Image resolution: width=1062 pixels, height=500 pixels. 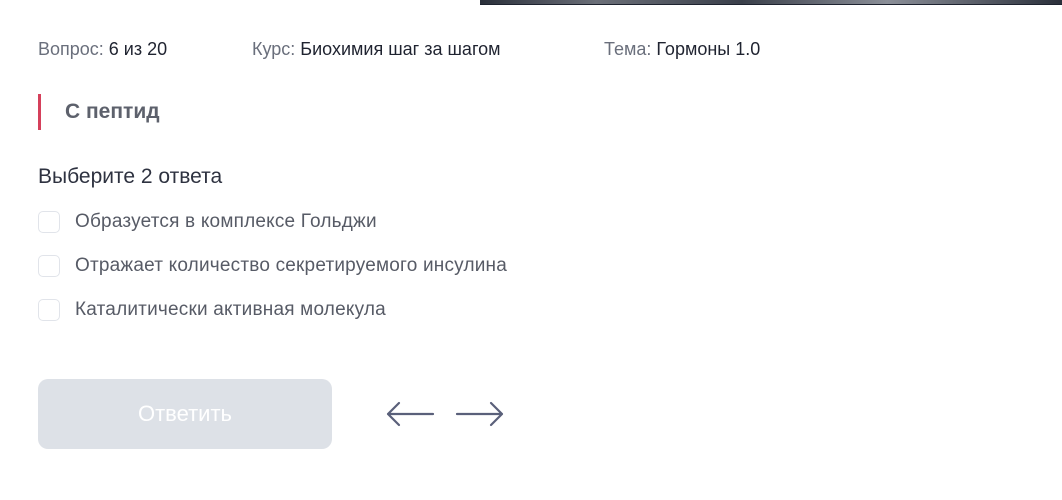 What do you see at coordinates (112, 111) in the screenshot?
I see `question-text: С пептид` at bounding box center [112, 111].